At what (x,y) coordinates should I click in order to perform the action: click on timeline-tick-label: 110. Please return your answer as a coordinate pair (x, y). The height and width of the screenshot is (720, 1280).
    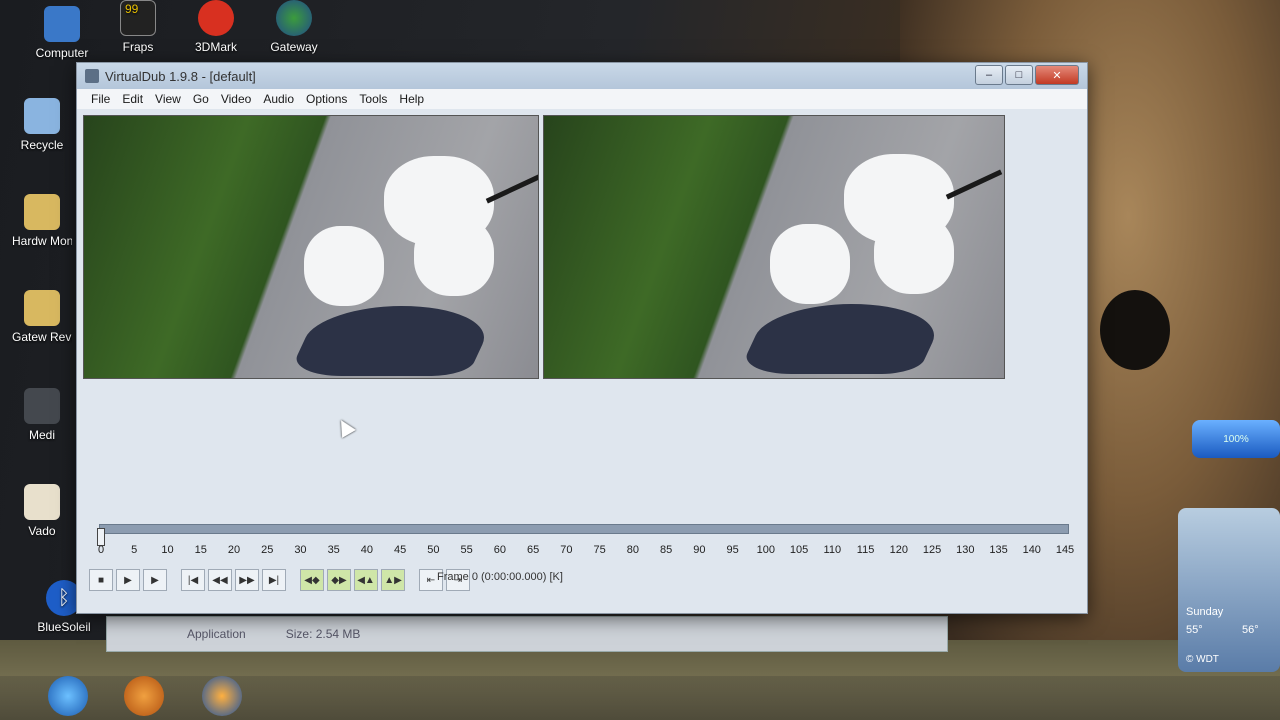
    Looking at the image, I should click on (832, 550).